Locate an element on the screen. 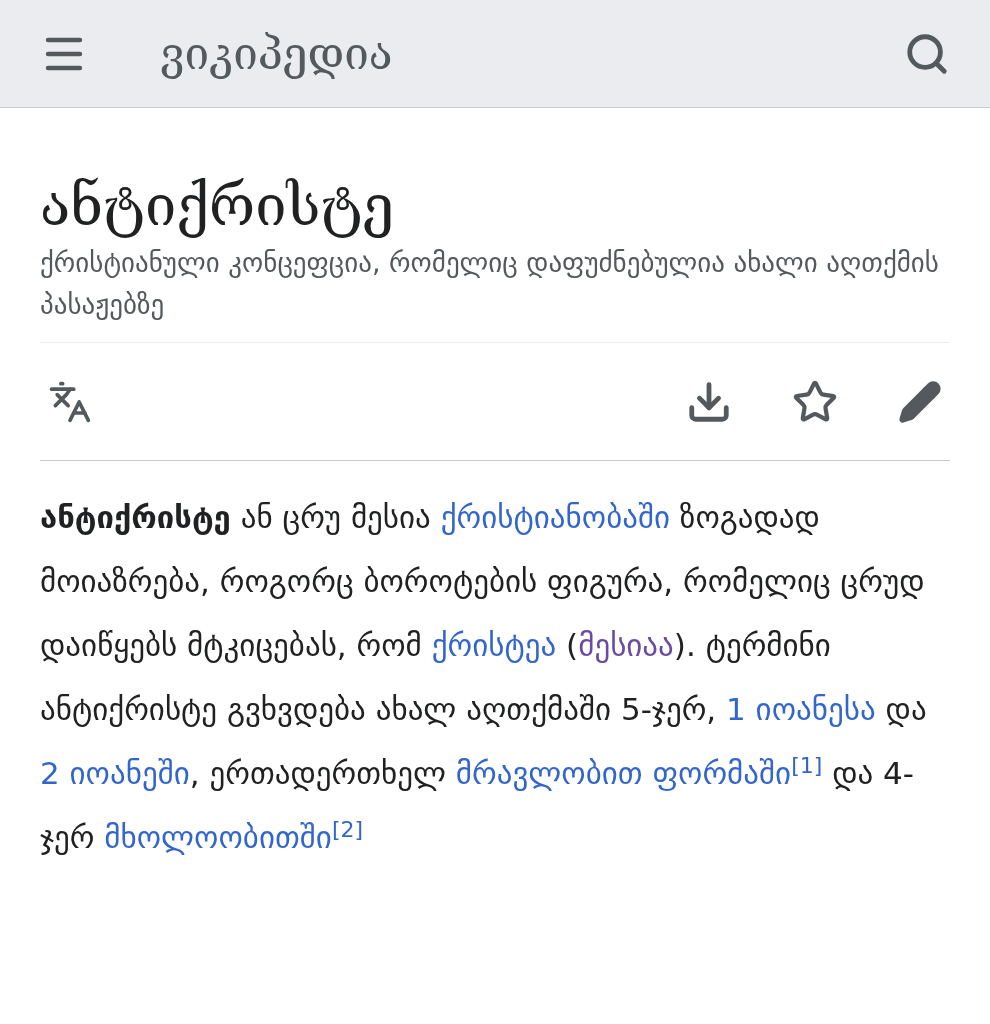  reference-link: [2] is located at coordinates (347, 829).